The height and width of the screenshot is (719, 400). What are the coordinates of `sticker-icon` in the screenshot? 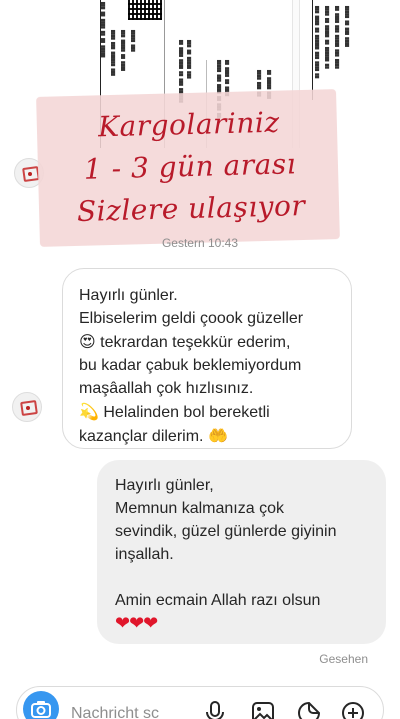 It's located at (309, 710).